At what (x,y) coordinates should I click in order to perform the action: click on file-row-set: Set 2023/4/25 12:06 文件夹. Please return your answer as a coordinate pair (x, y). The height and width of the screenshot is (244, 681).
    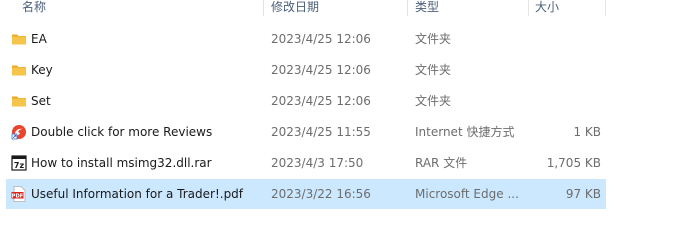
    Looking at the image, I should click on (306, 101).